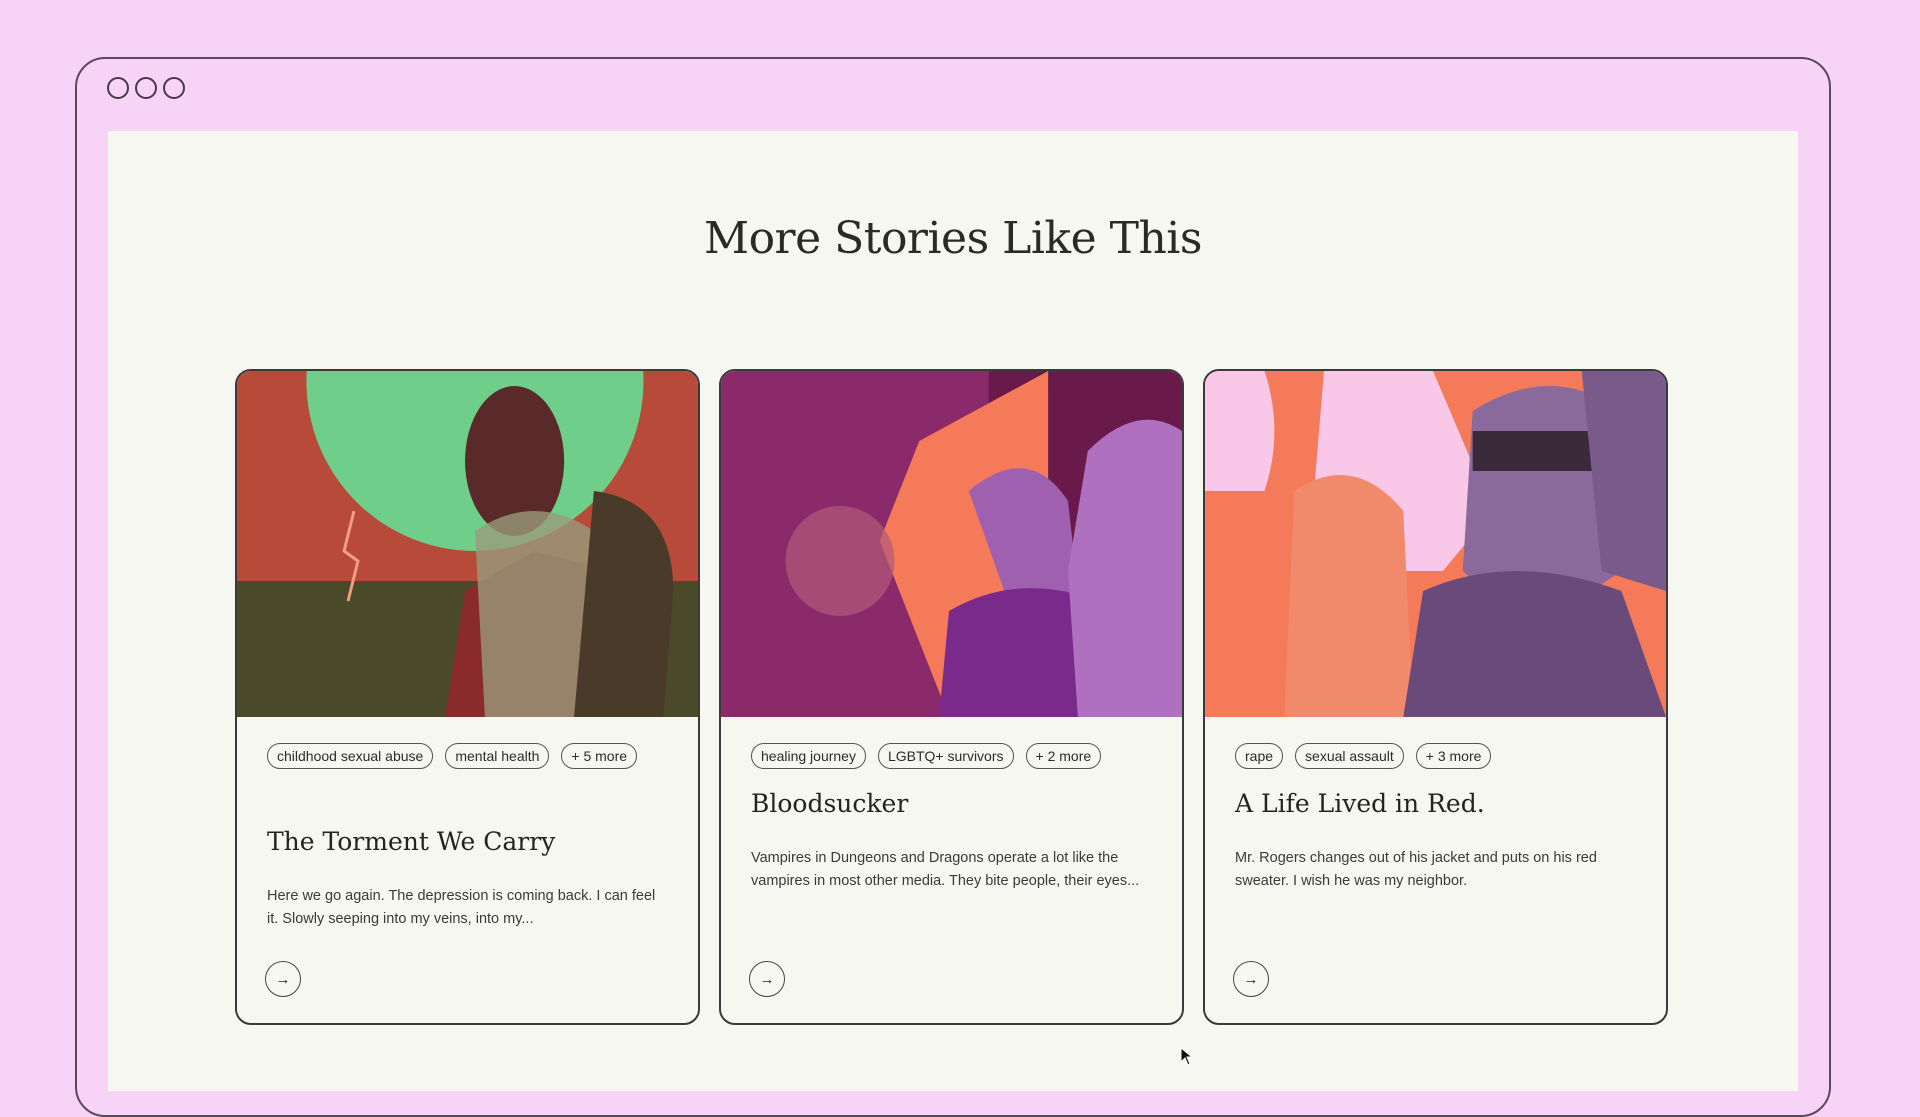 Image resolution: width=1920 pixels, height=1117 pixels. What do you see at coordinates (945, 756) in the screenshot?
I see `tag: LGBTQ+ survivors` at bounding box center [945, 756].